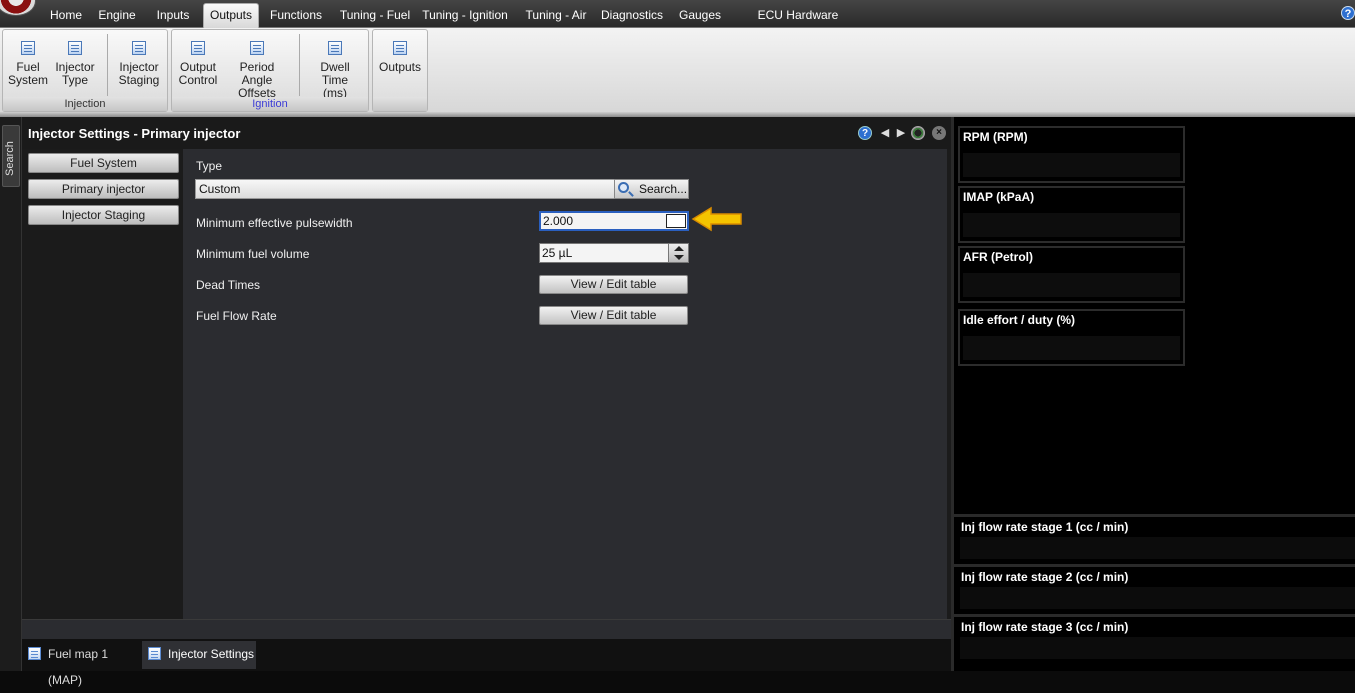 The height and width of the screenshot is (693, 1355). I want to click on injector-type-button: Injector Type, so click(75, 64).